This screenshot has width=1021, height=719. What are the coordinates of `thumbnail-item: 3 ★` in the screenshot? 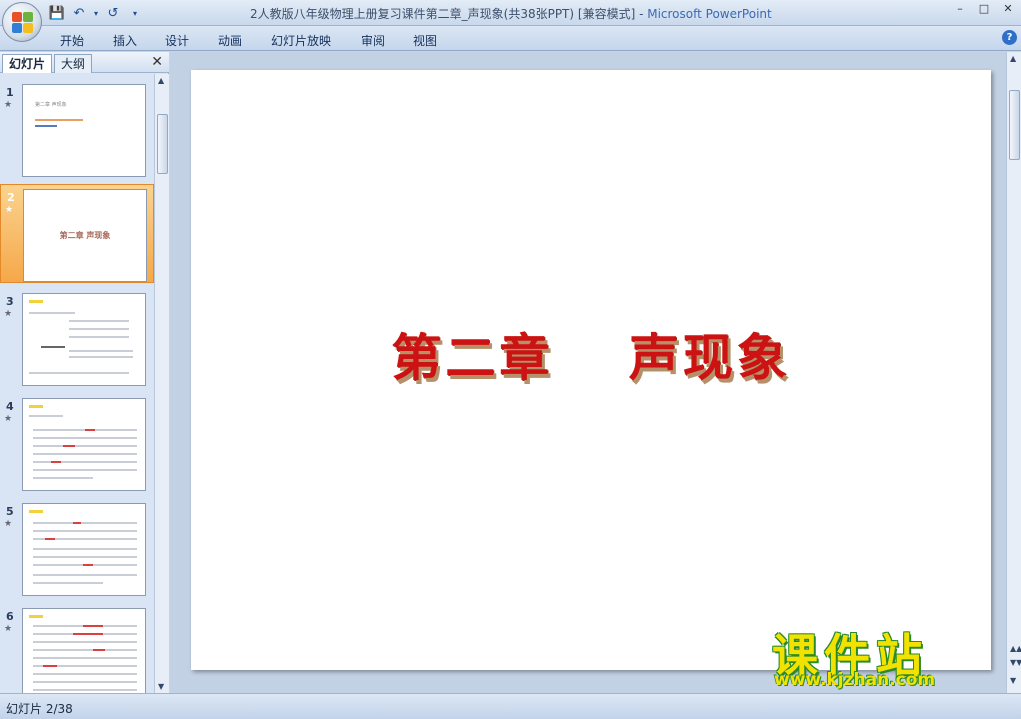 It's located at (77, 338).